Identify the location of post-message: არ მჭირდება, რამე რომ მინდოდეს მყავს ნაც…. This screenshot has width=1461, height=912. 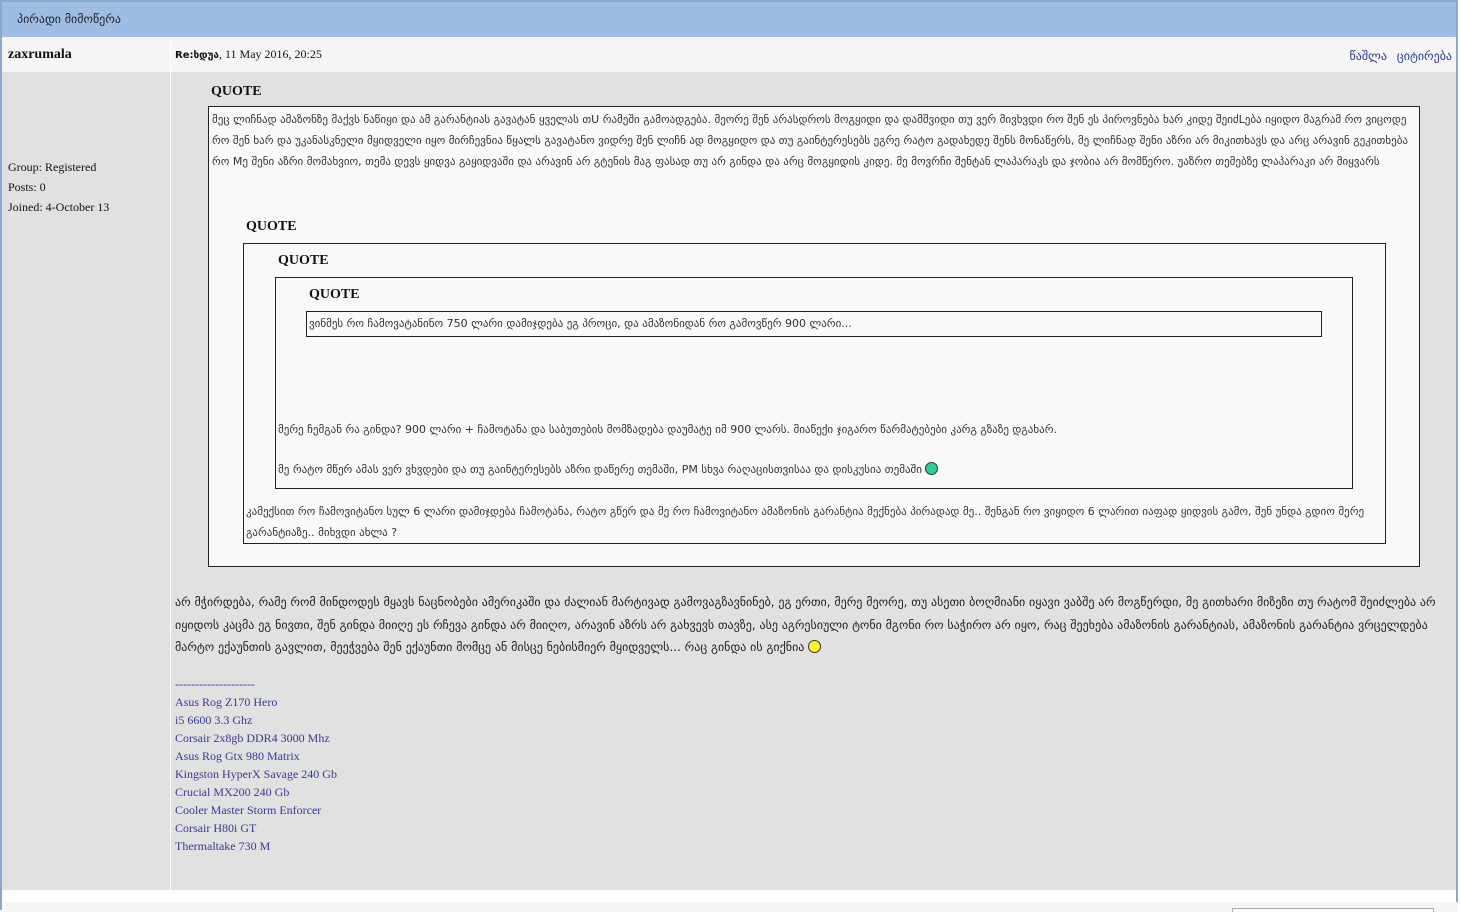
(815, 625).